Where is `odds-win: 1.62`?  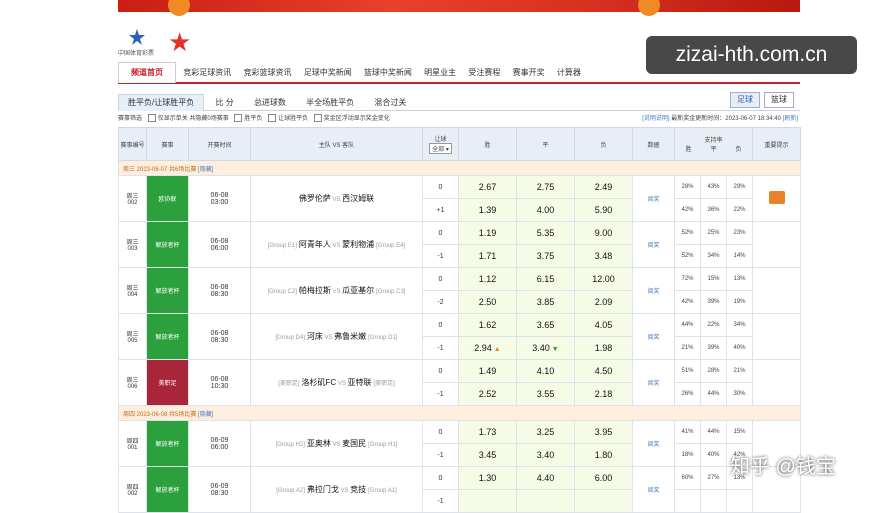
odds-win: 1.62 is located at coordinates (487, 325).